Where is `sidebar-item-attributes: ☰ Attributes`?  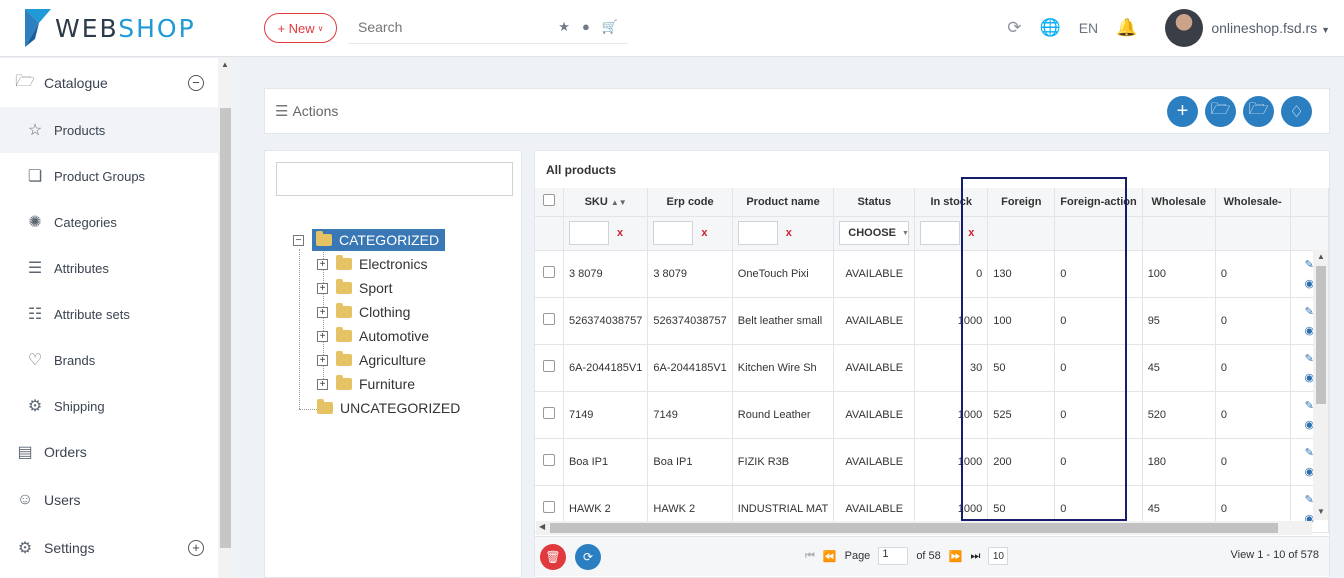 sidebar-item-attributes: ☰ Attributes is located at coordinates (109, 268).